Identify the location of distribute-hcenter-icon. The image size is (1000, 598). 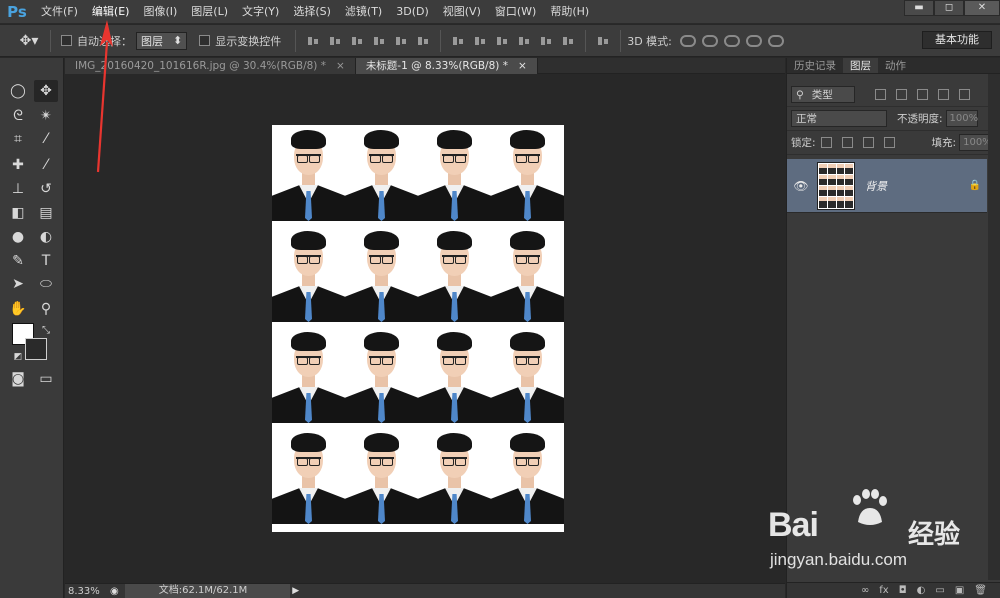
(546, 41).